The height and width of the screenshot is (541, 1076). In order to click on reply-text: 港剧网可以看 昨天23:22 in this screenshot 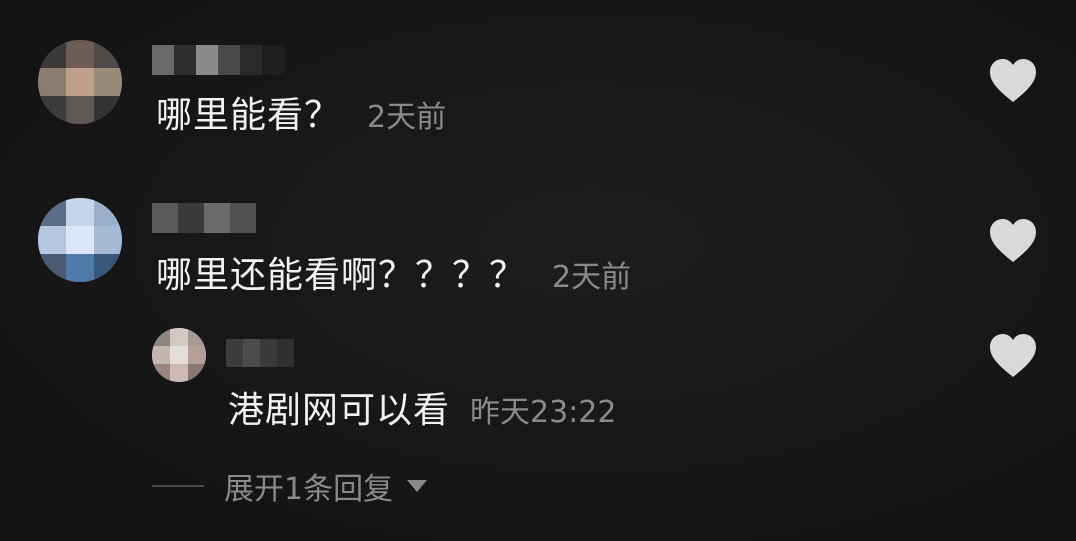, I will do `click(422, 412)`.